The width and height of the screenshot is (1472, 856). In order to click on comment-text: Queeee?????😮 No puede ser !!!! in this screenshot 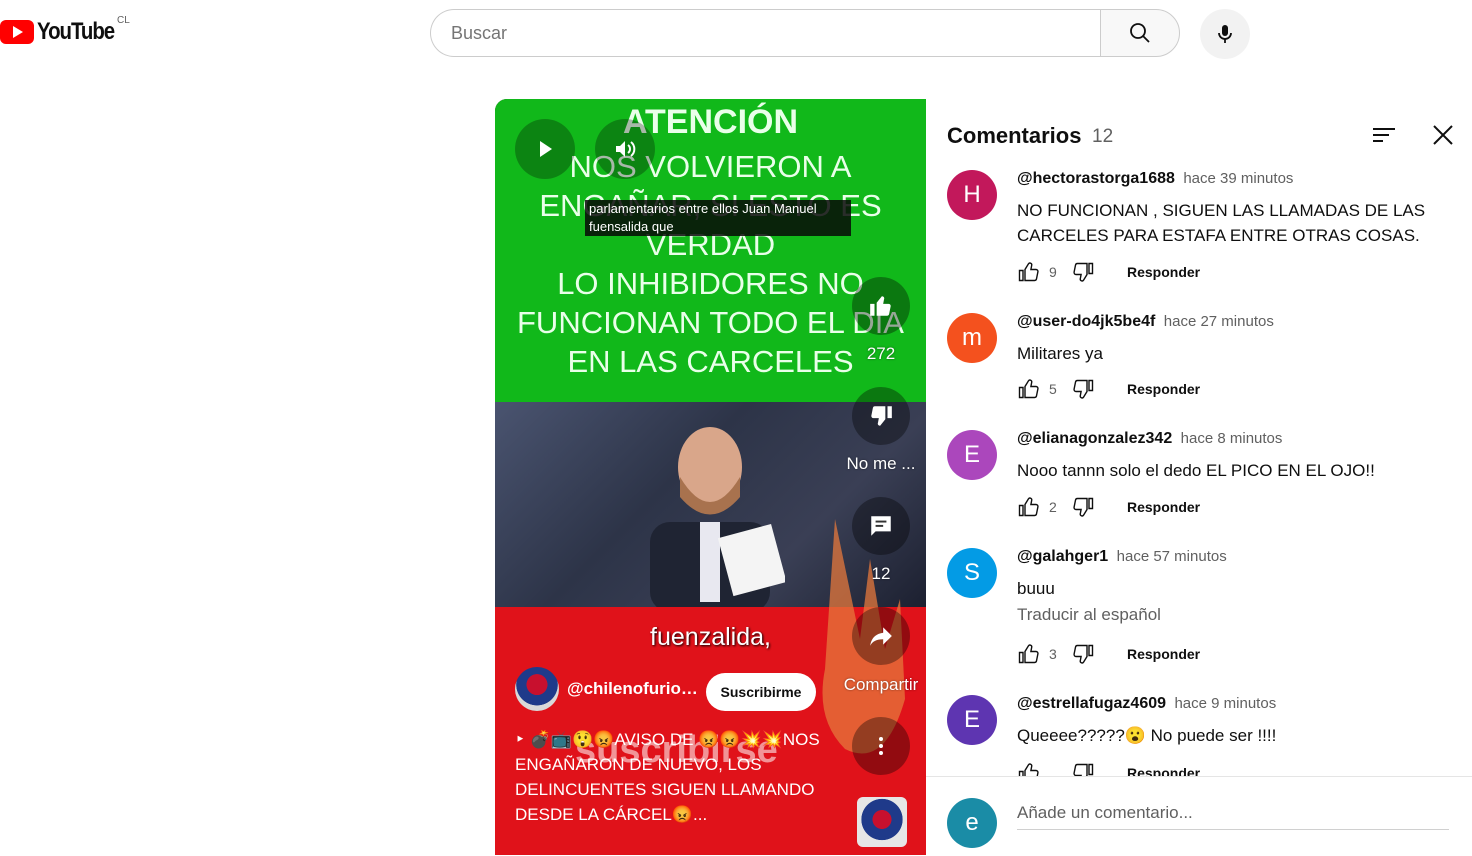, I will do `click(1147, 735)`.